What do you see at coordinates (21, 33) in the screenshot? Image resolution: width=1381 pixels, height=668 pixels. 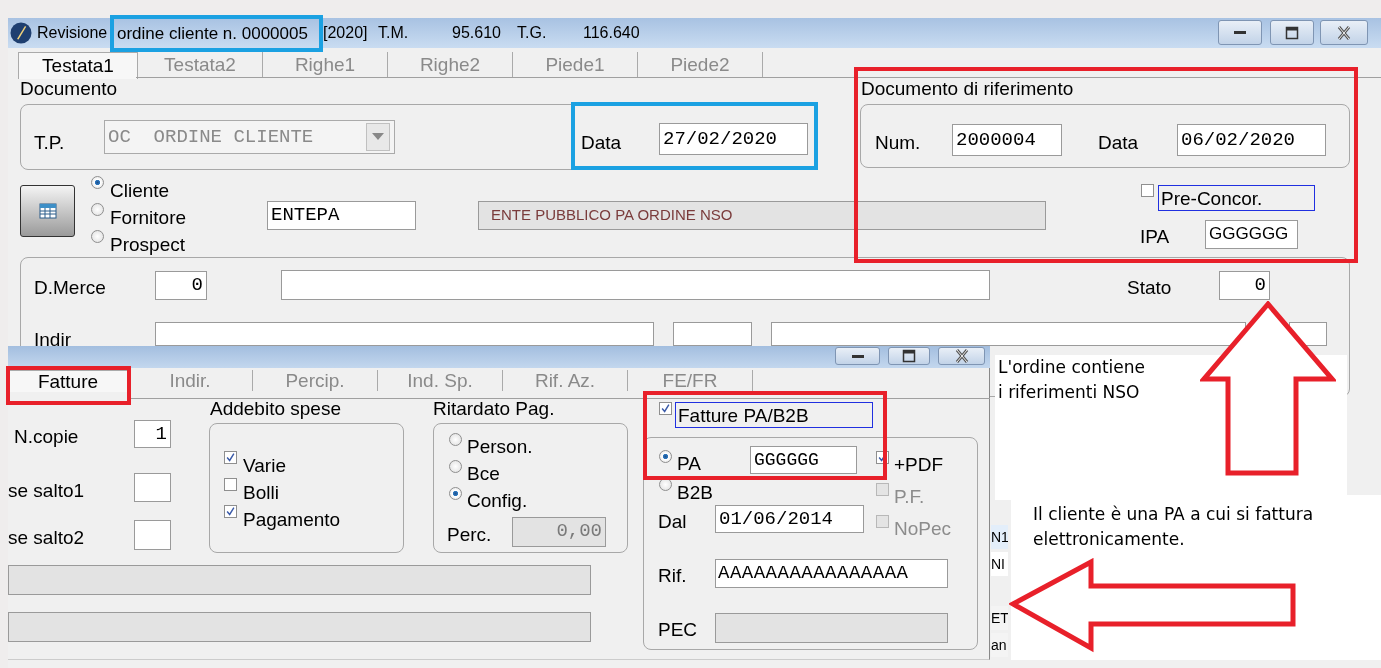 I see `pen-icon` at bounding box center [21, 33].